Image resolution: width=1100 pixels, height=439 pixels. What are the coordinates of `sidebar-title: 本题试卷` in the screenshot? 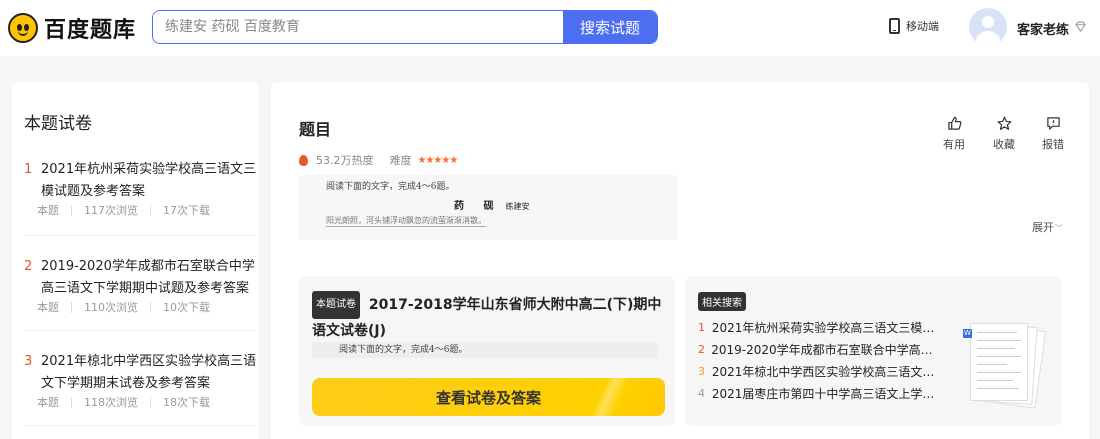 It's located at (58, 124).